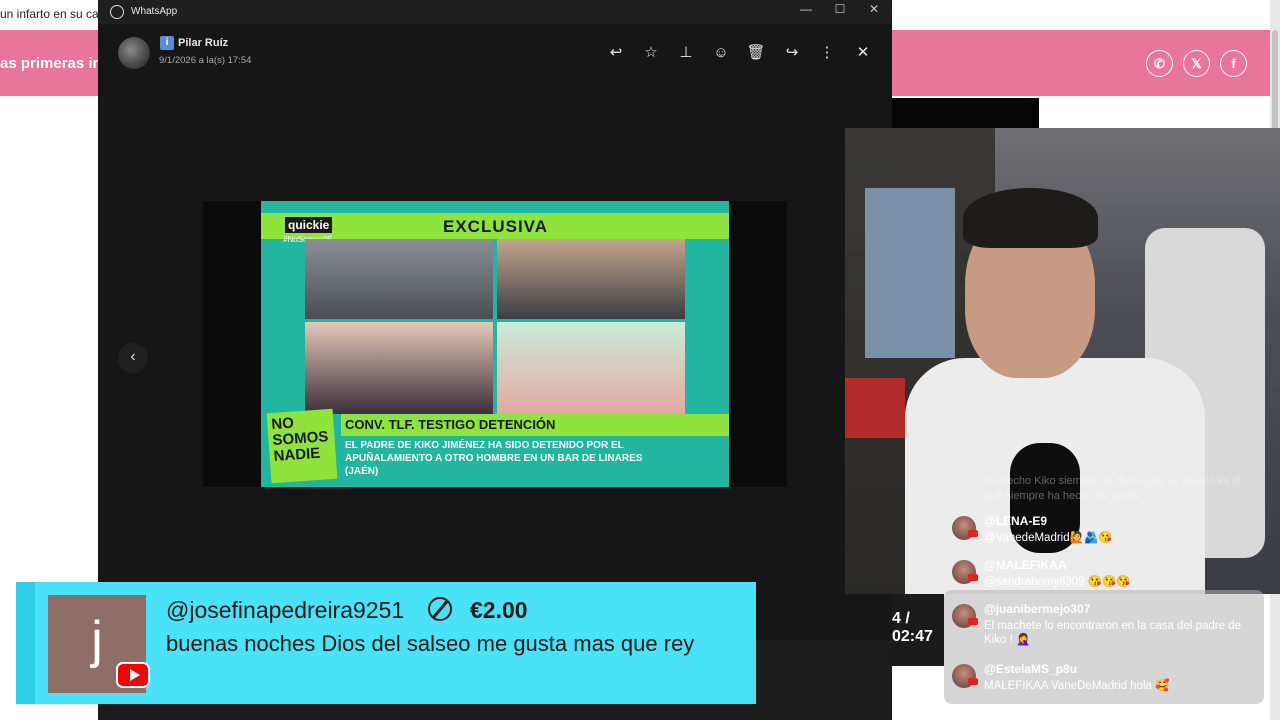 The height and width of the screenshot is (720, 1280). I want to click on tv-caption-title: CONV. TLF. TESTIGO DETENCIÓN, so click(450, 424).